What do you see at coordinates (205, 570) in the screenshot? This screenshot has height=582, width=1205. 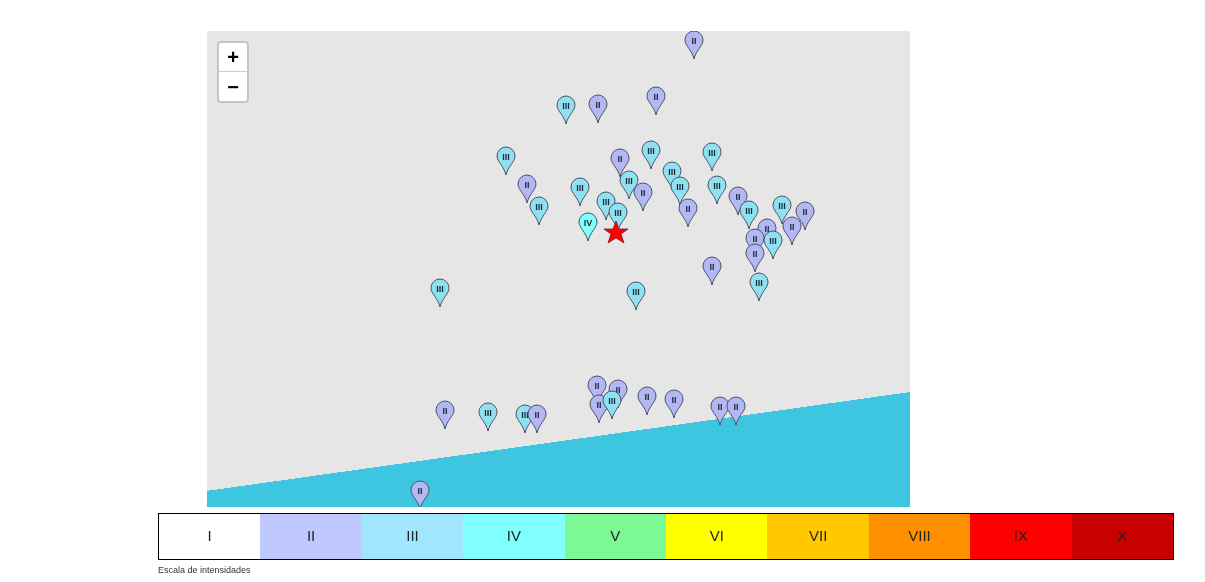 I see `scale-caption: Escala de intensidades` at bounding box center [205, 570].